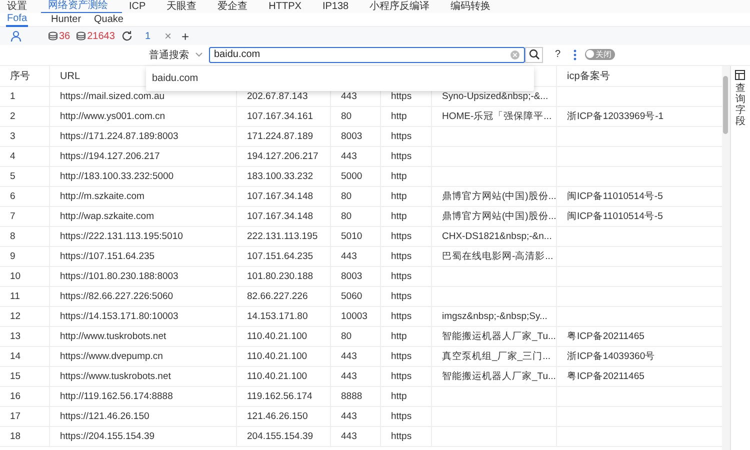 The image size is (750, 450). Describe the element at coordinates (15, 356) in the screenshot. I see `table-cell: 14` at that location.